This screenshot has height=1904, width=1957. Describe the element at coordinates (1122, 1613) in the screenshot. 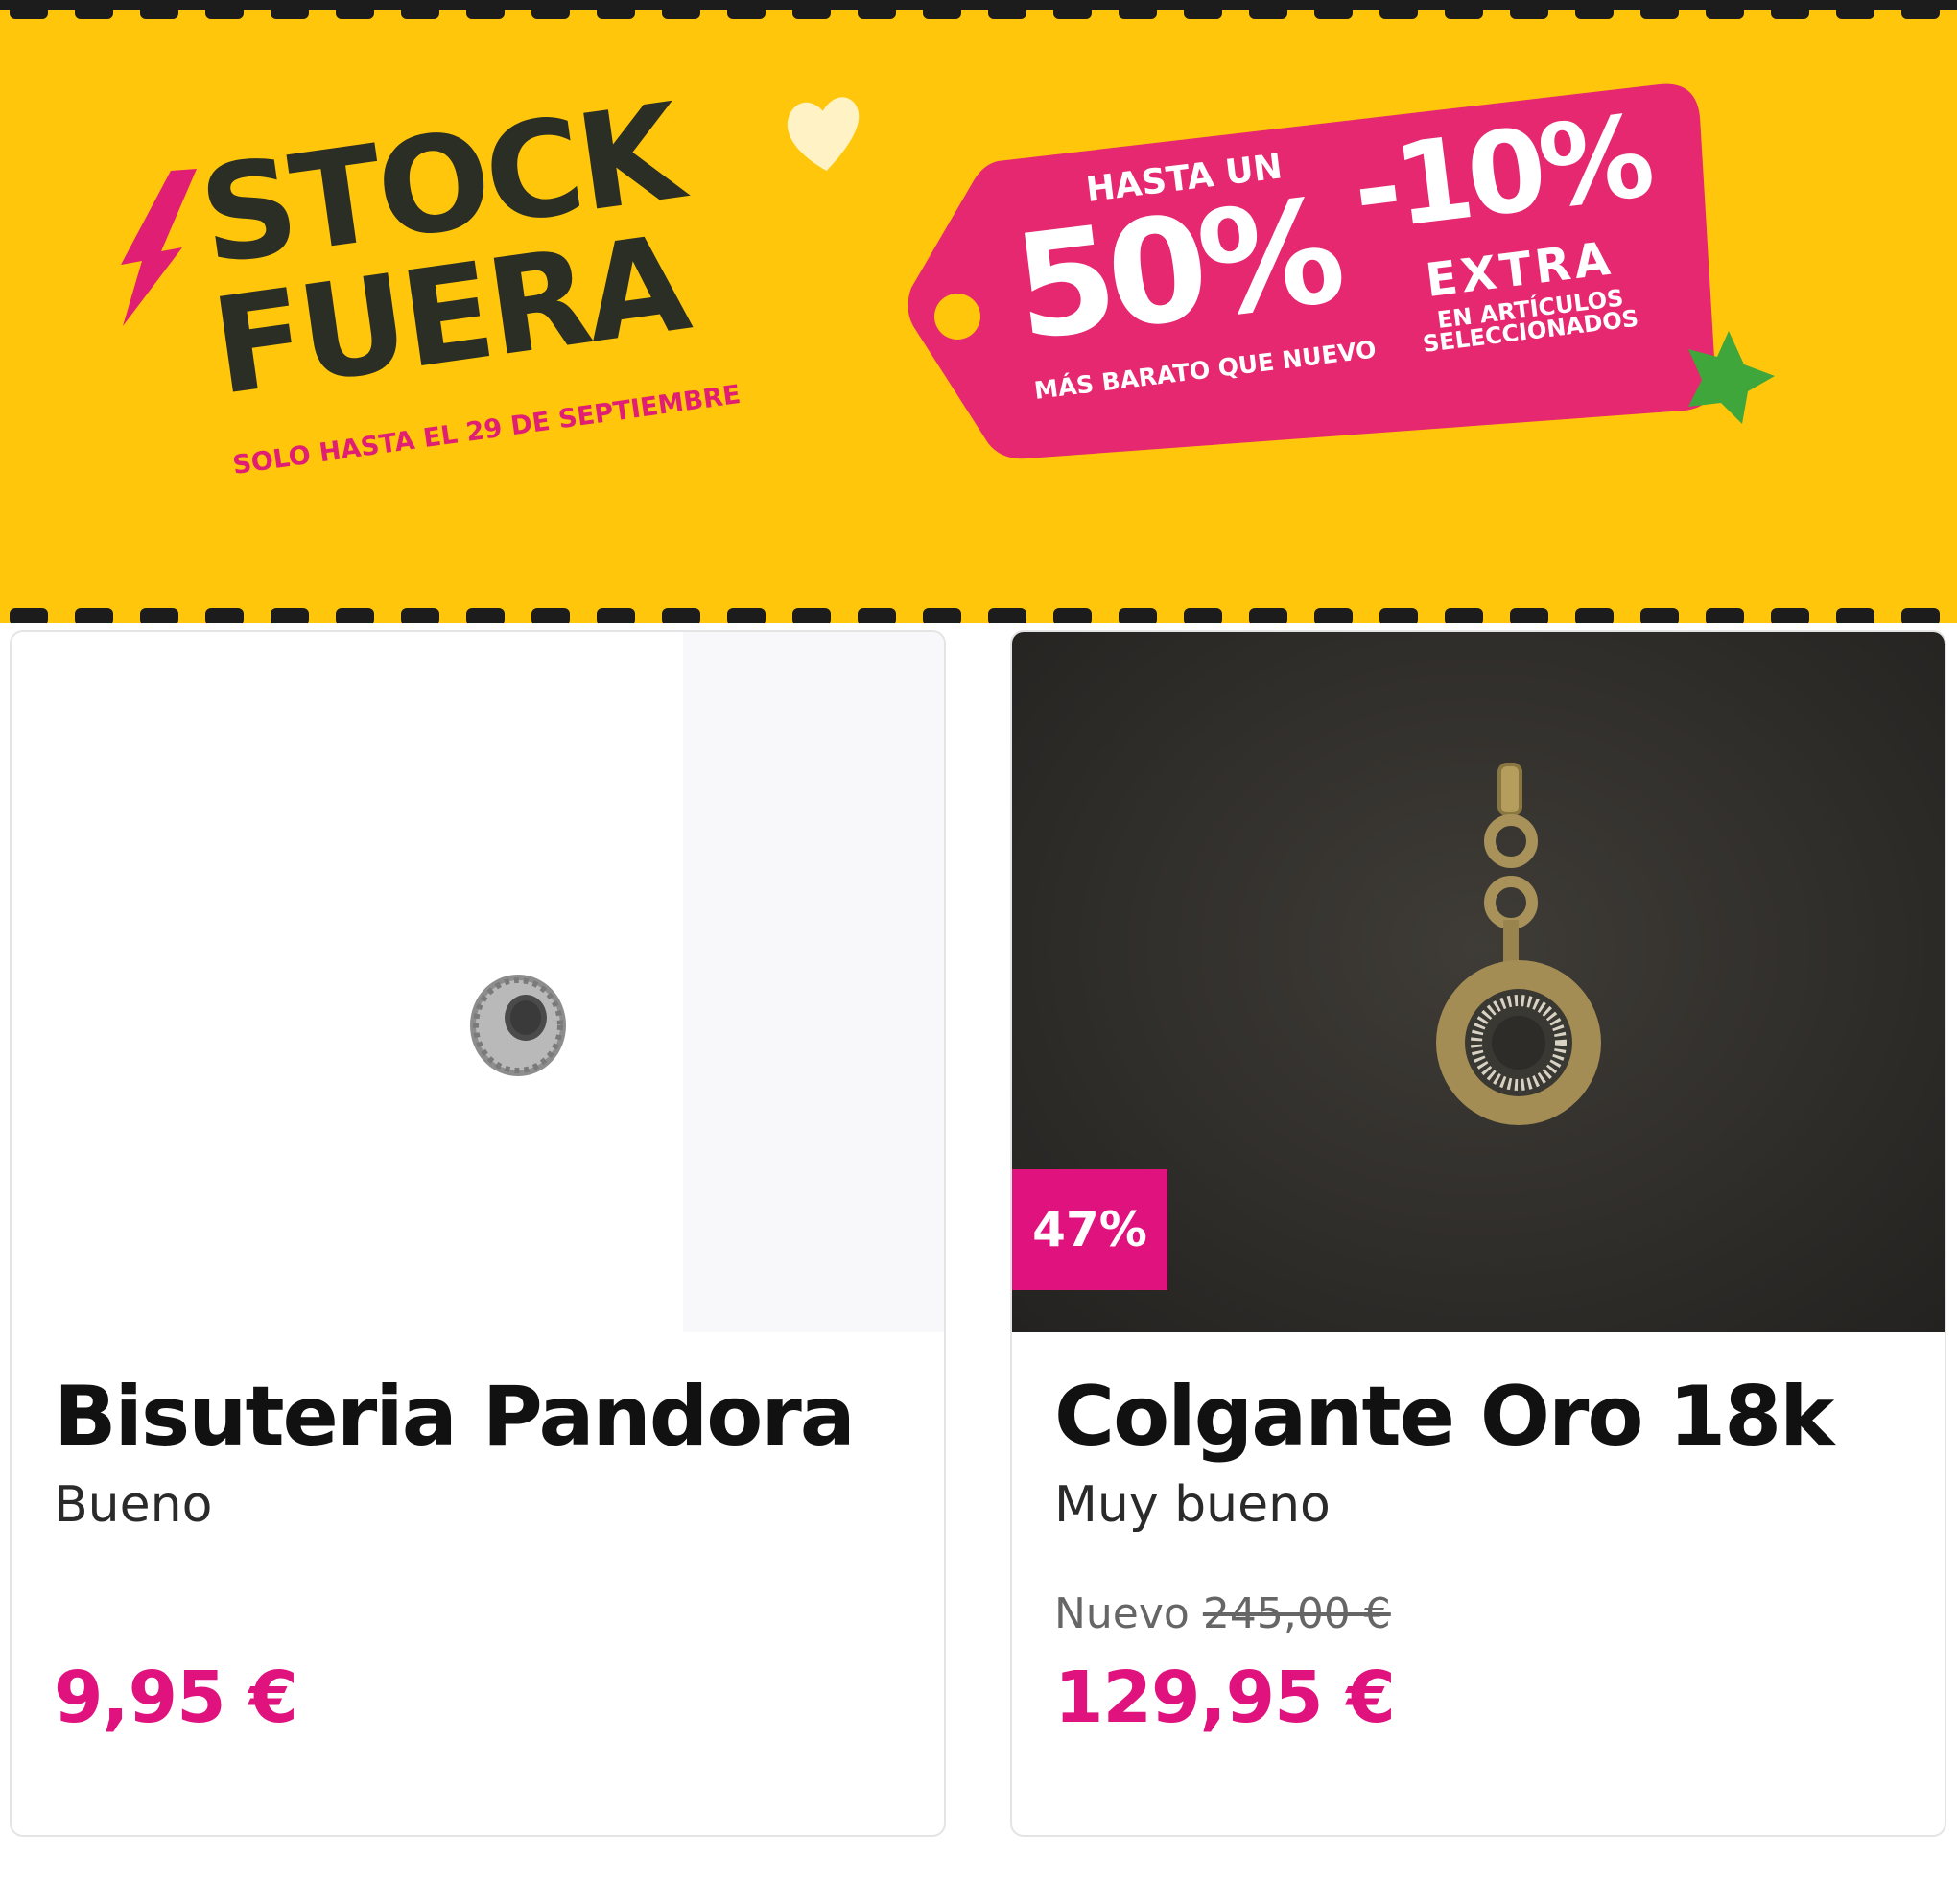

I see `reference-price-label: Nuevo` at that location.